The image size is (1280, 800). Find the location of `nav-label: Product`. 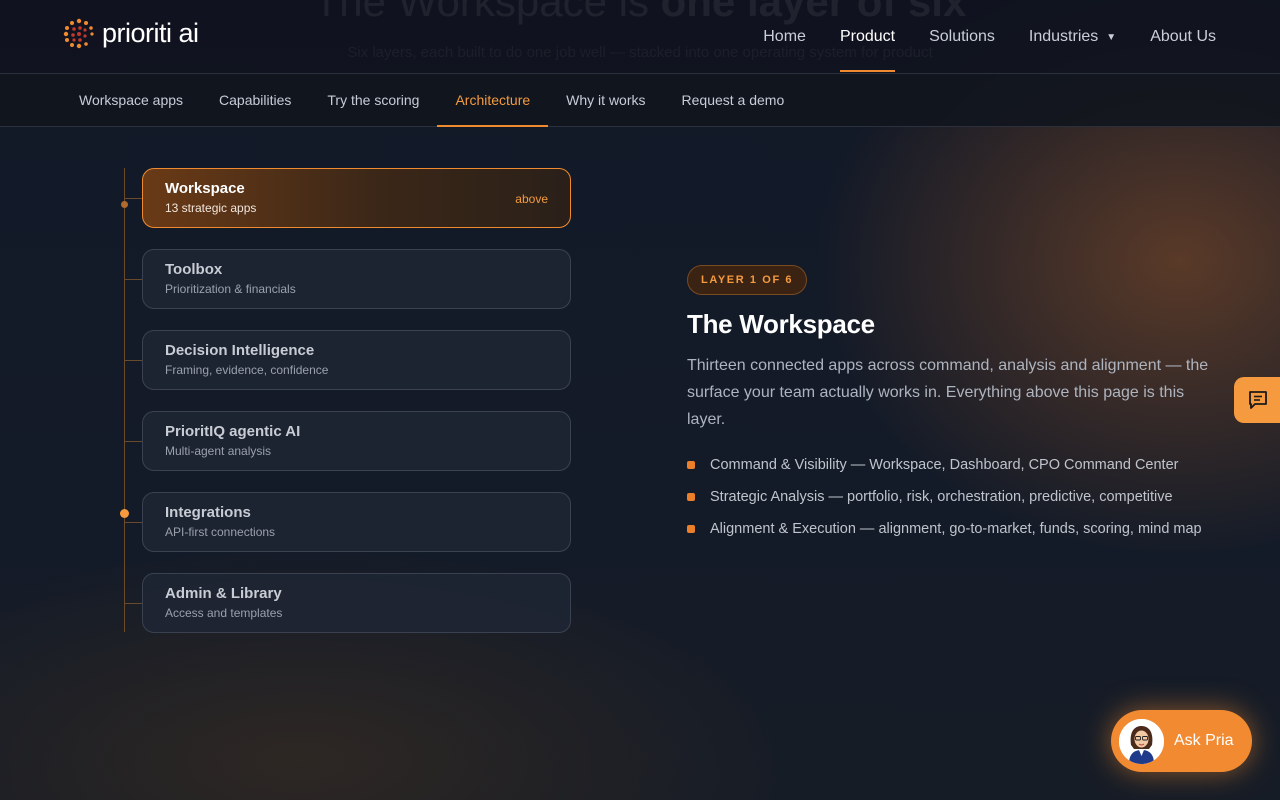

nav-label: Product is located at coordinates (867, 36).